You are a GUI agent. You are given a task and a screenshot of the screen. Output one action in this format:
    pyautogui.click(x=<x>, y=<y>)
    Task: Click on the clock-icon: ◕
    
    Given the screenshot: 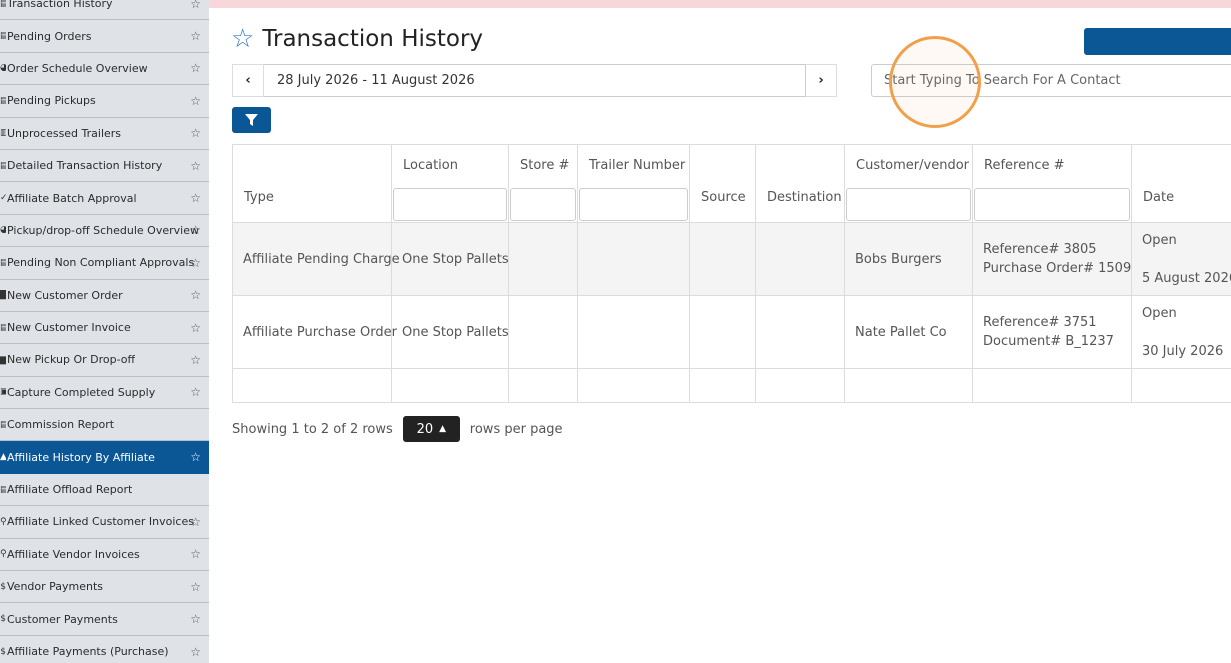 What is the action you would take?
    pyautogui.click(x=3, y=68)
    